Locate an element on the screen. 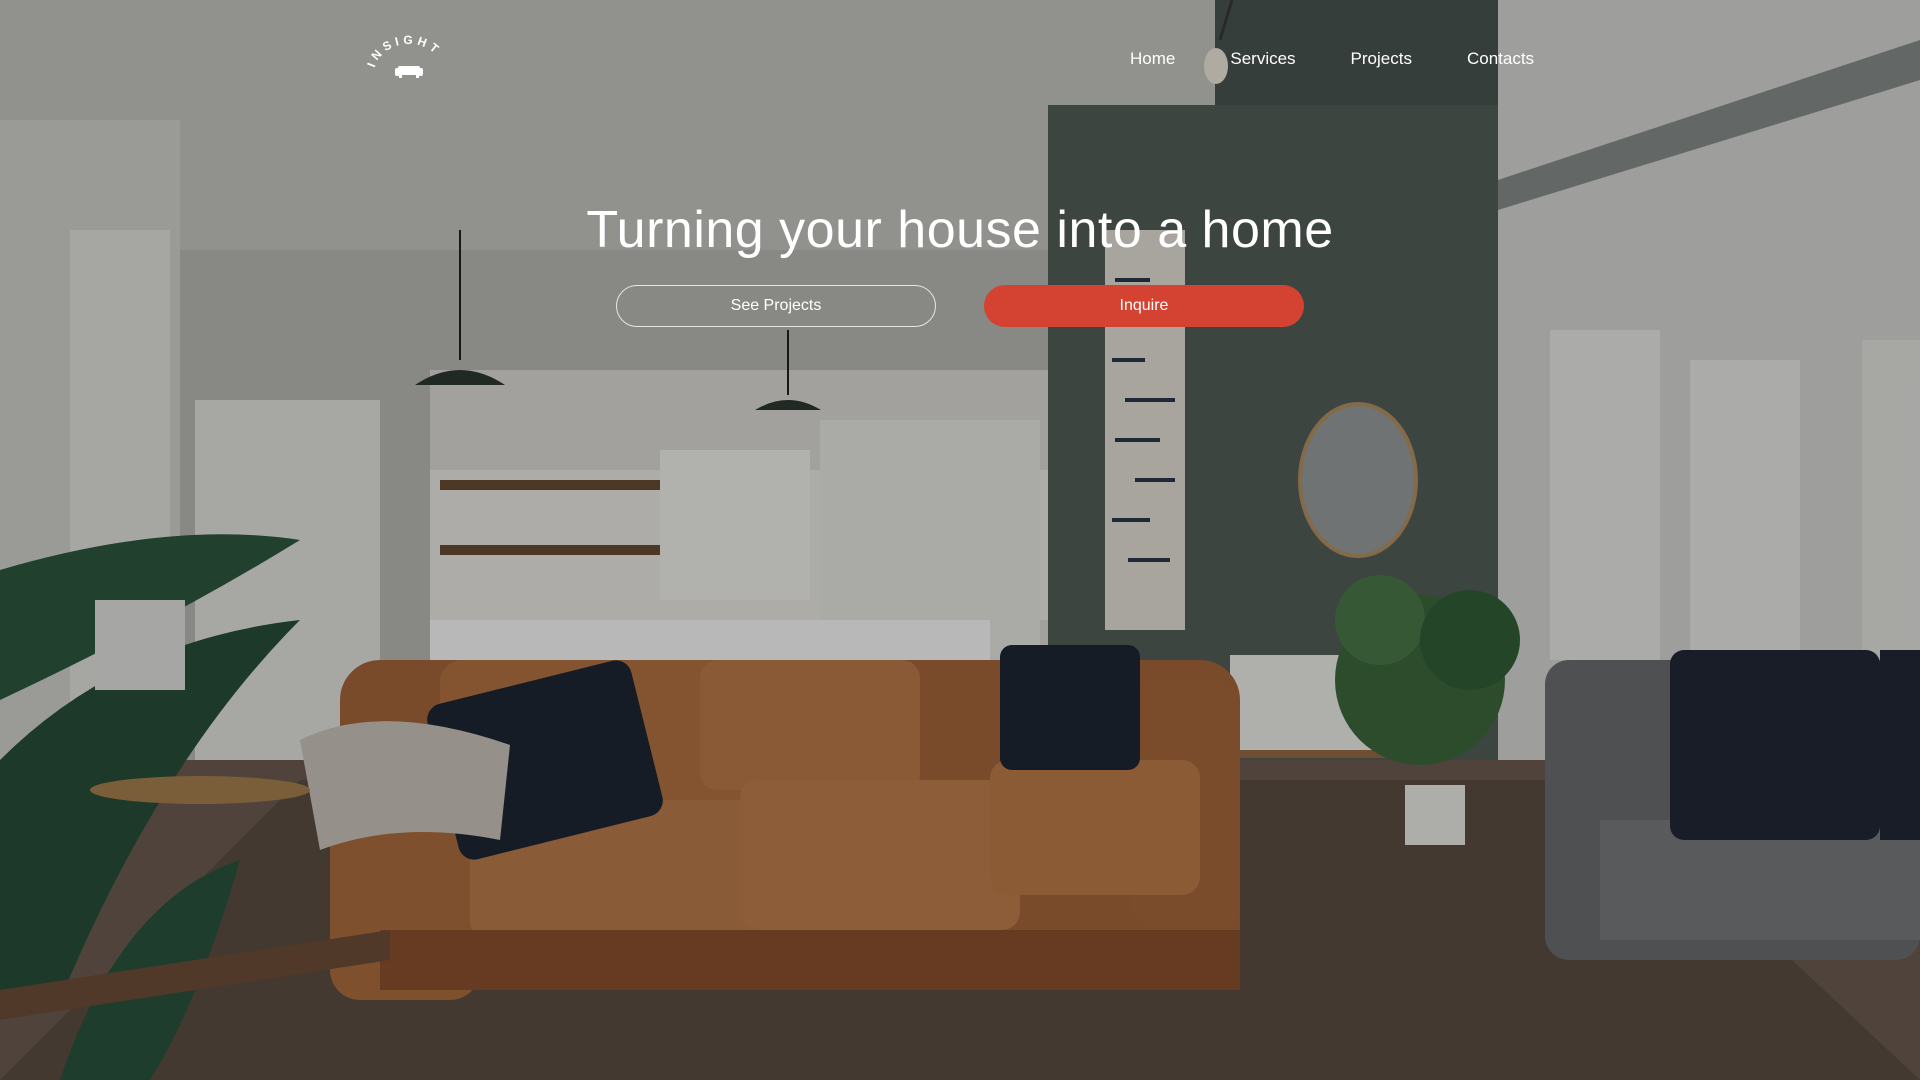 The width and height of the screenshot is (1920, 1080). logo-mark: INSIGHT is located at coordinates (404, 55).